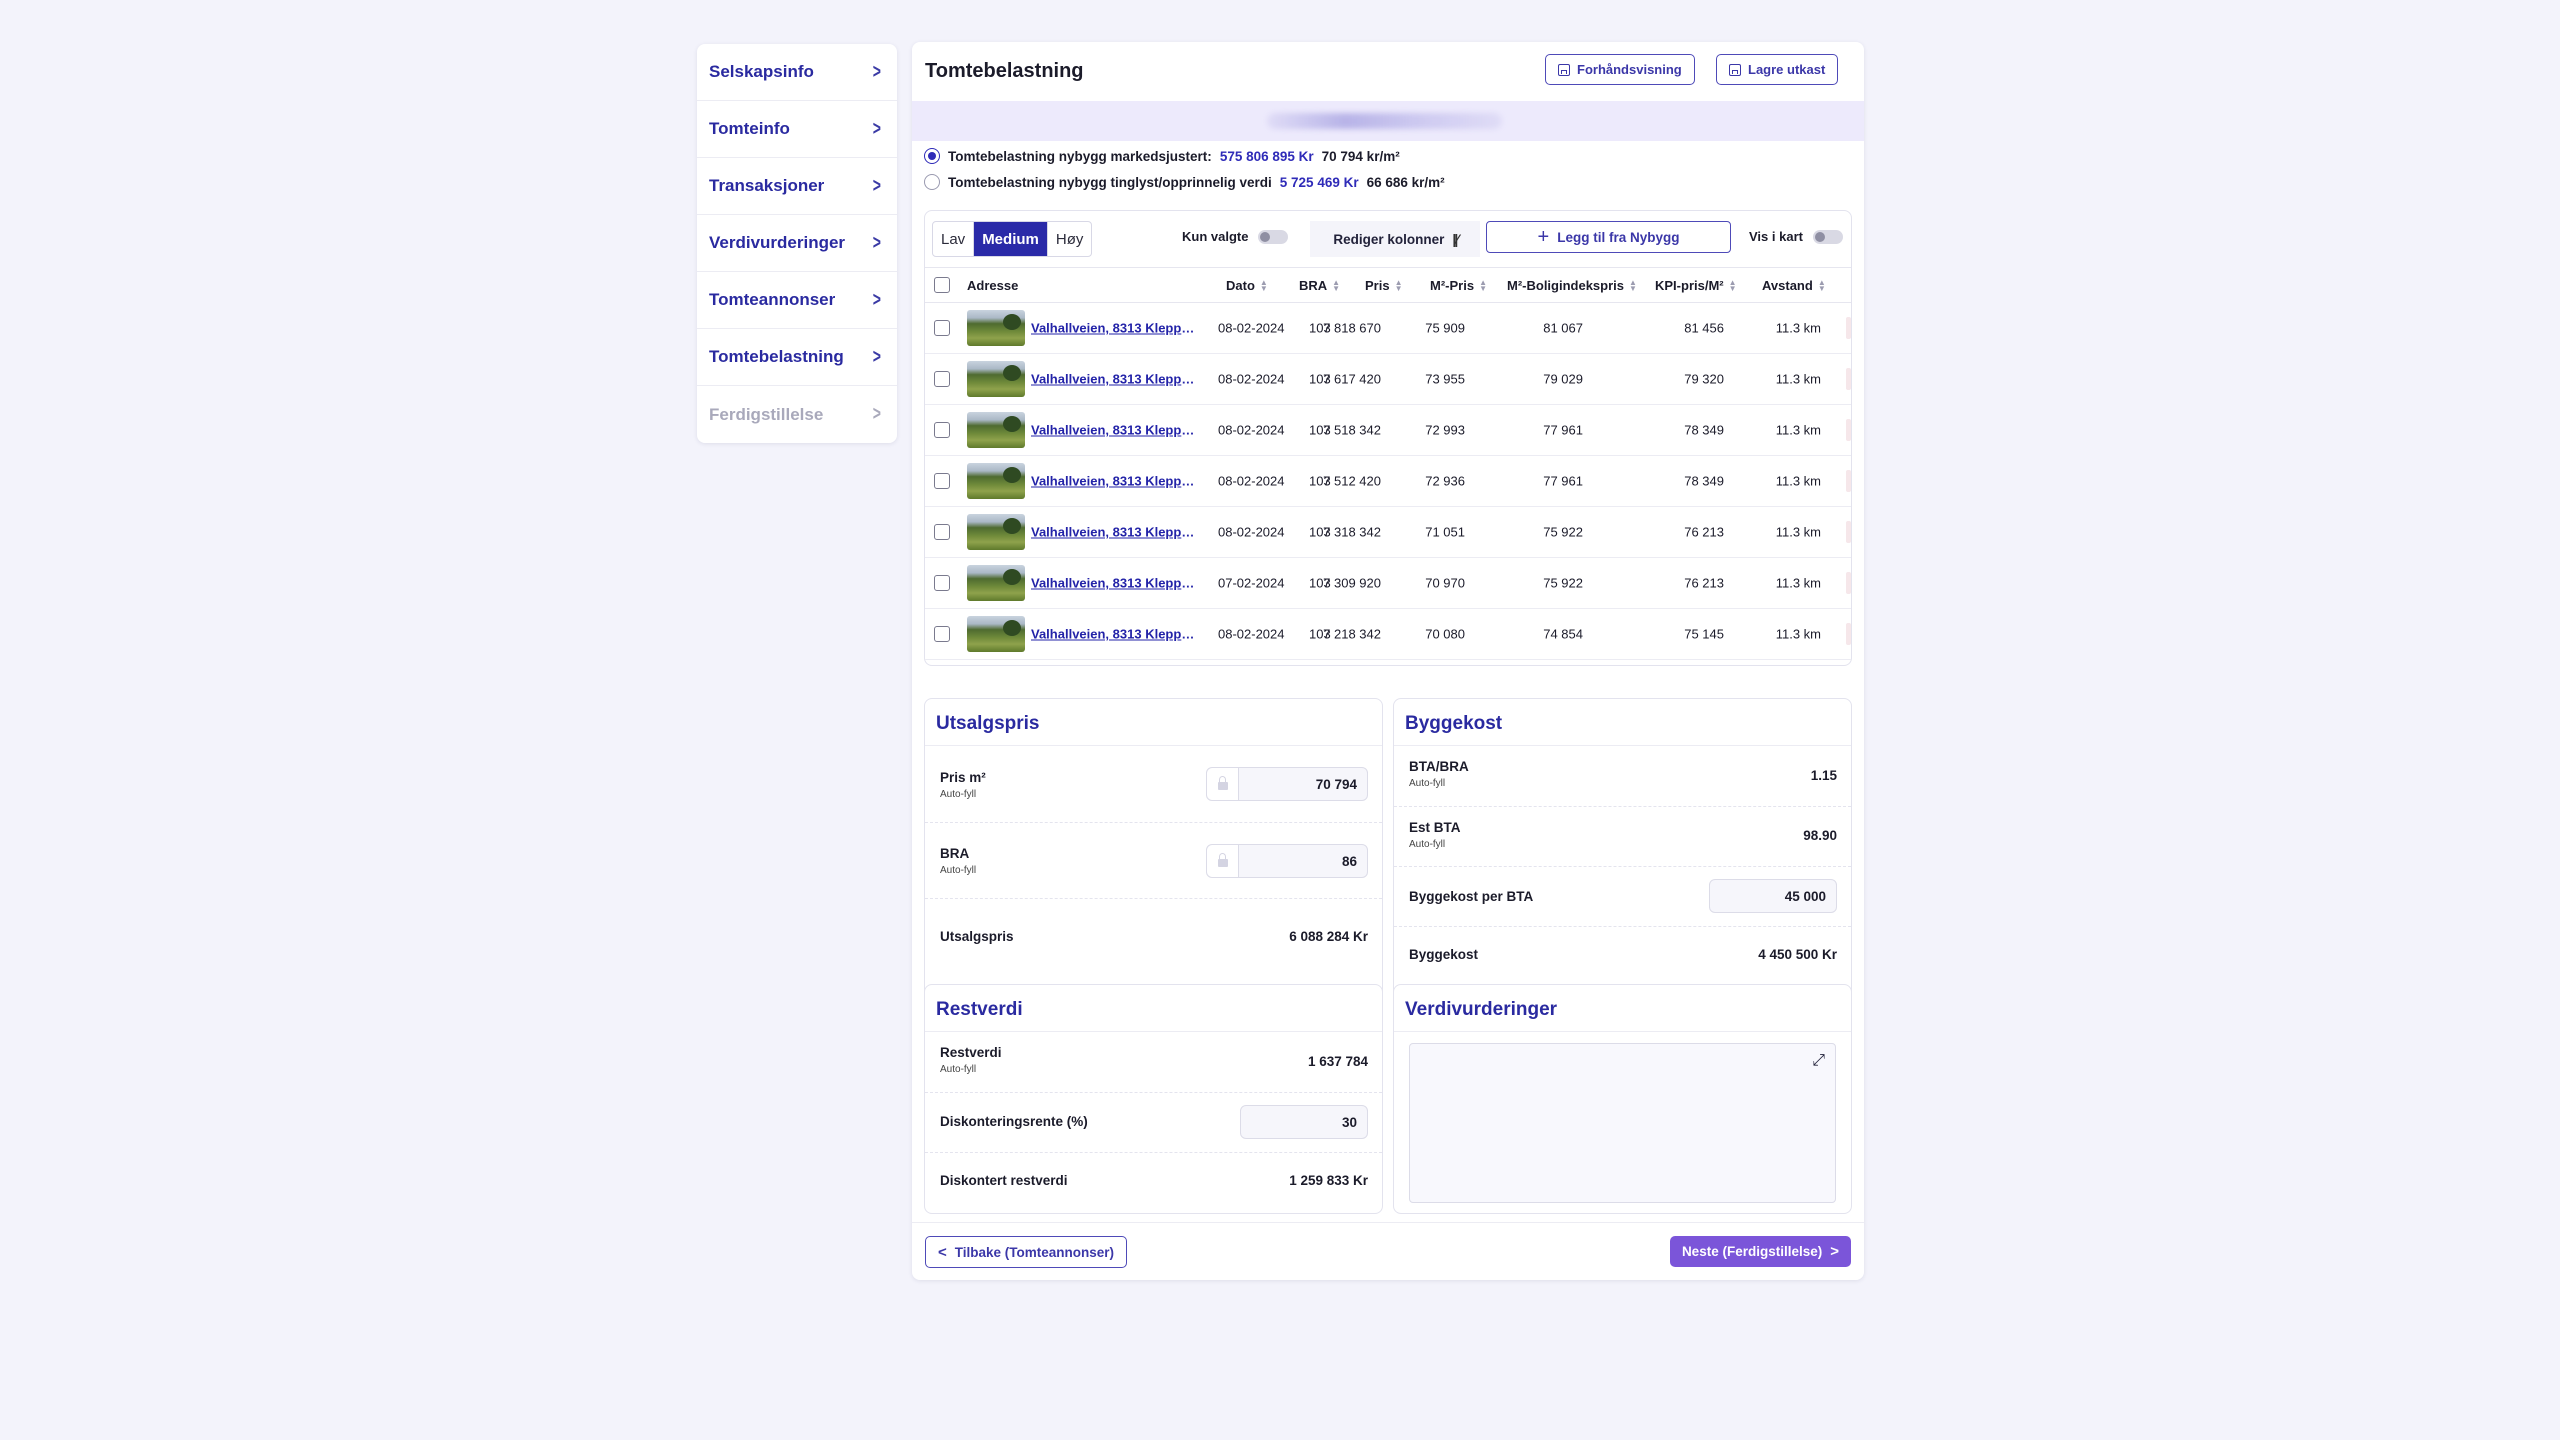 The width and height of the screenshot is (2560, 1440). Describe the element at coordinates (1798, 430) in the screenshot. I see `cell-distance: 11.3 km` at that location.